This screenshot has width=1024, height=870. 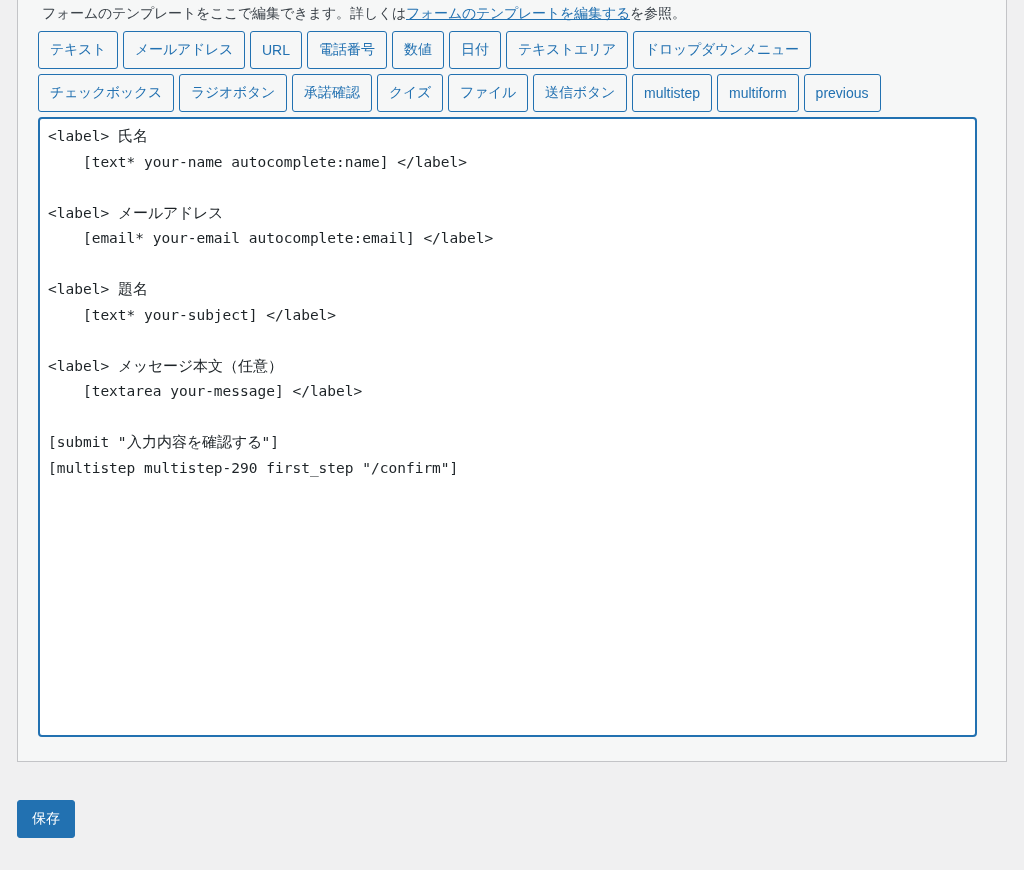 What do you see at coordinates (347, 50) in the screenshot?
I see `tag-button: 電話番号` at bounding box center [347, 50].